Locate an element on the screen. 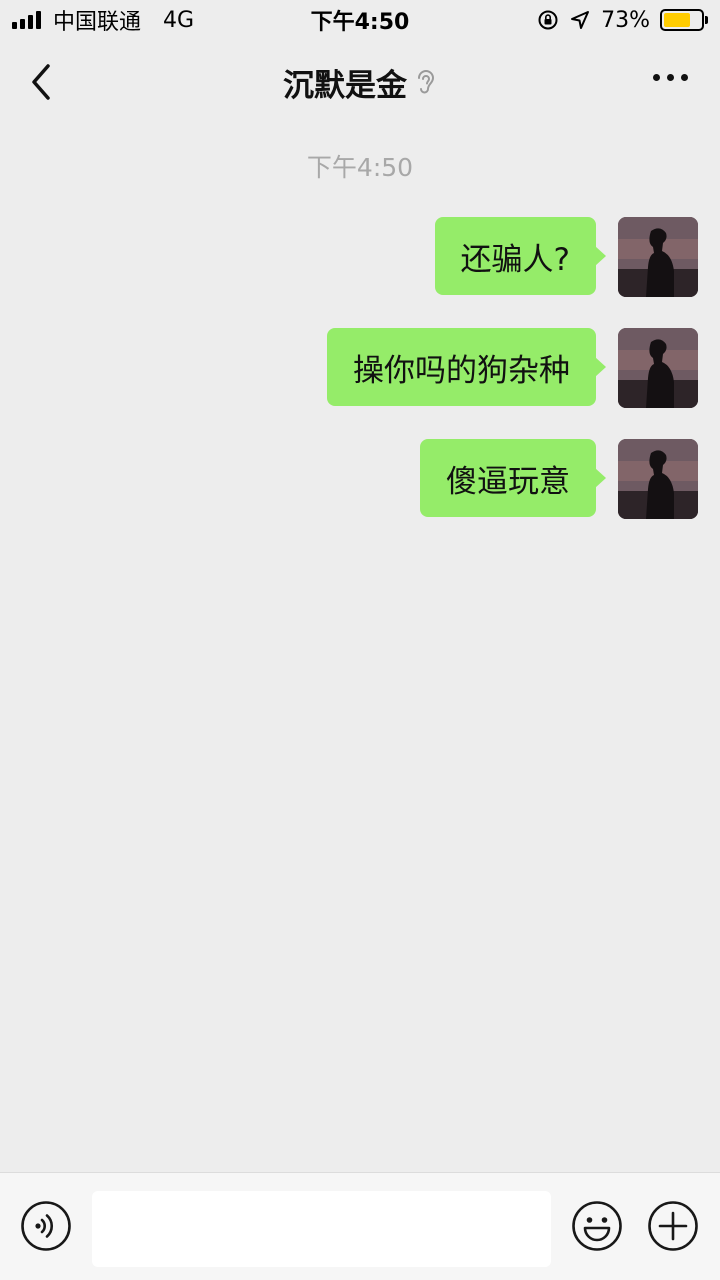 This screenshot has height=1280, width=720. chat-title-text: 沉默是金 is located at coordinates (345, 85).